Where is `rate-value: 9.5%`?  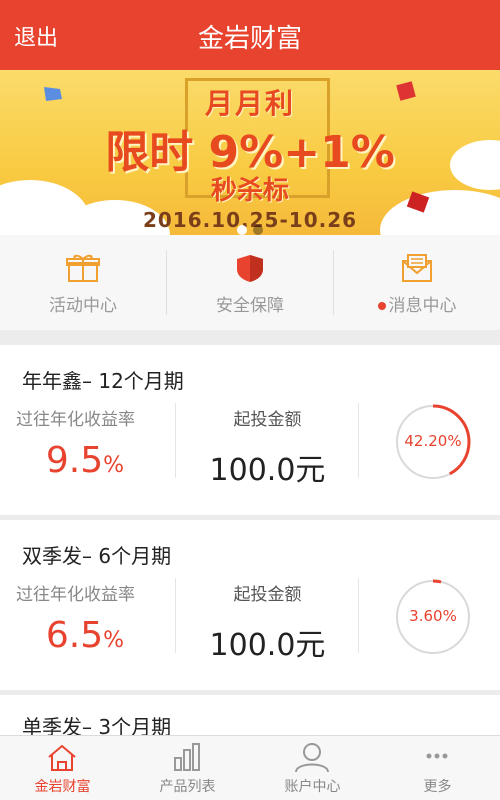 rate-value: 9.5% is located at coordinates (85, 460).